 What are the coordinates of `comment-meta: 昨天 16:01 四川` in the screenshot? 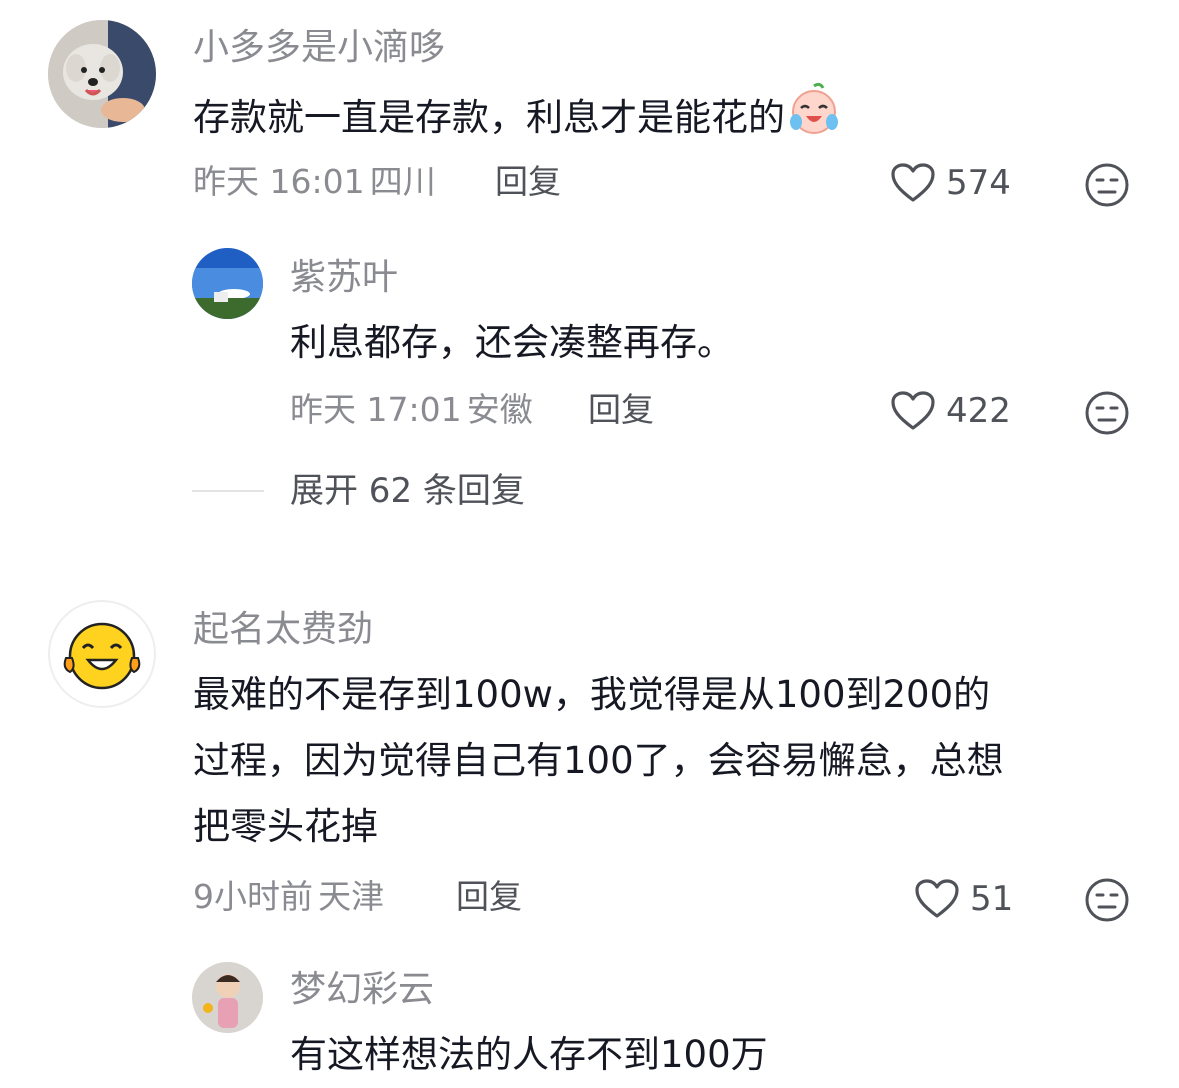 It's located at (314, 181).